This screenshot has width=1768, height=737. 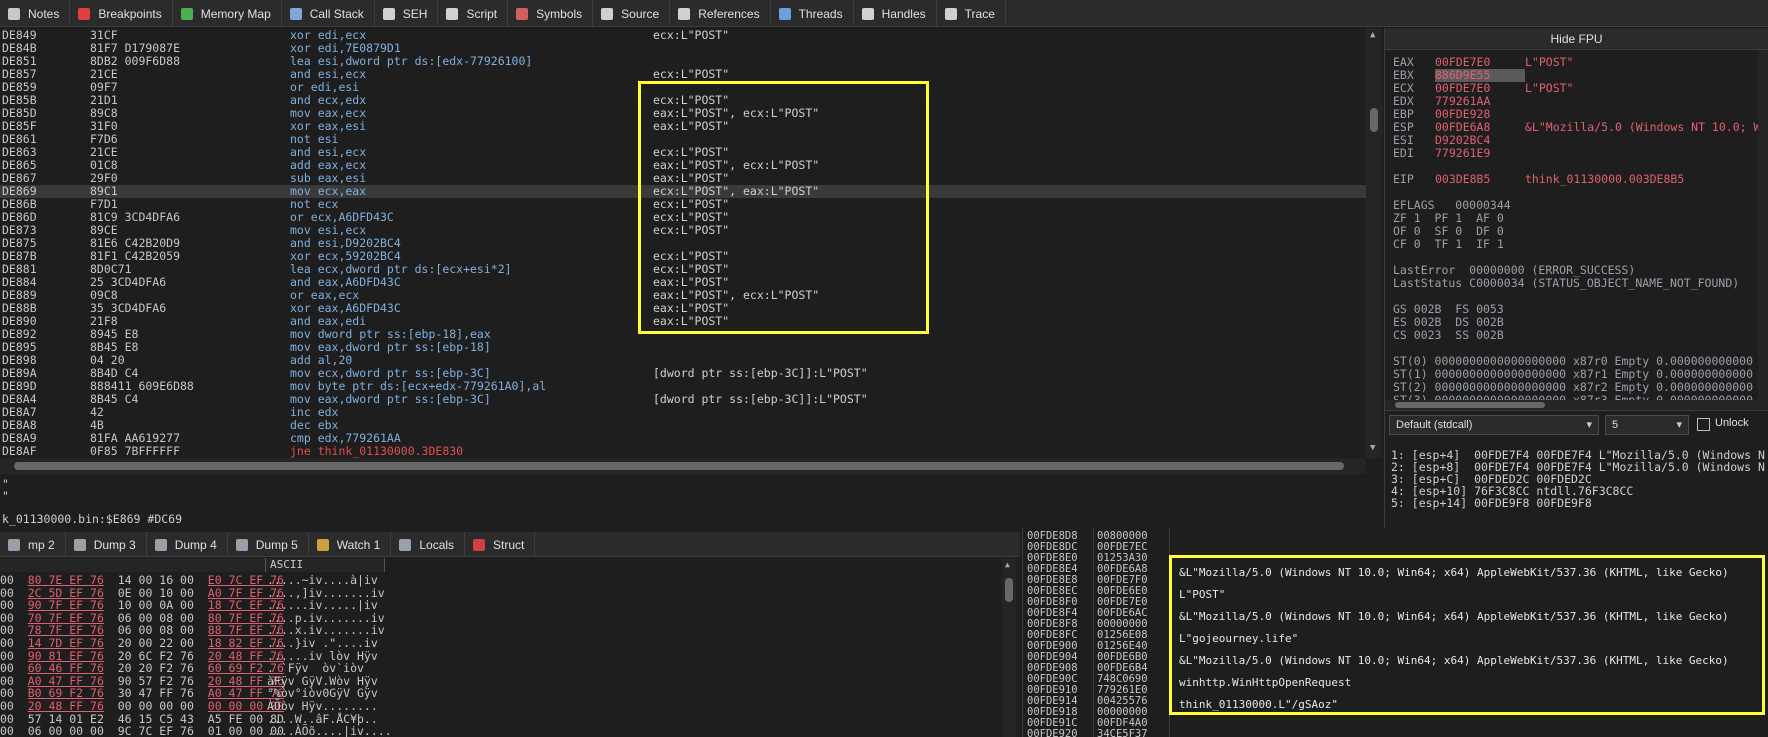 I want to click on tab-label: Dump 5, so click(x=276, y=544).